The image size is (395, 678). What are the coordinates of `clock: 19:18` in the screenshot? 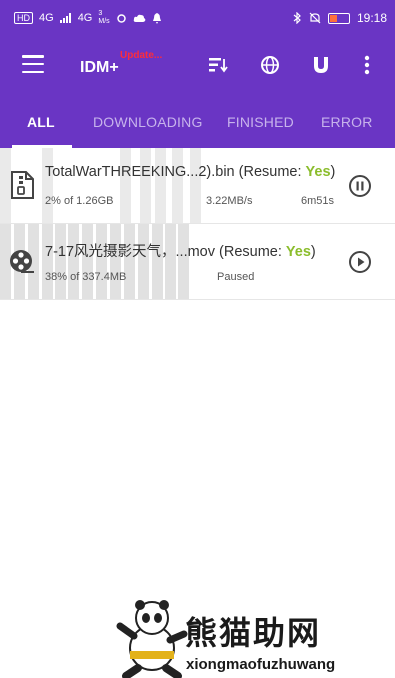 It's located at (371, 18).